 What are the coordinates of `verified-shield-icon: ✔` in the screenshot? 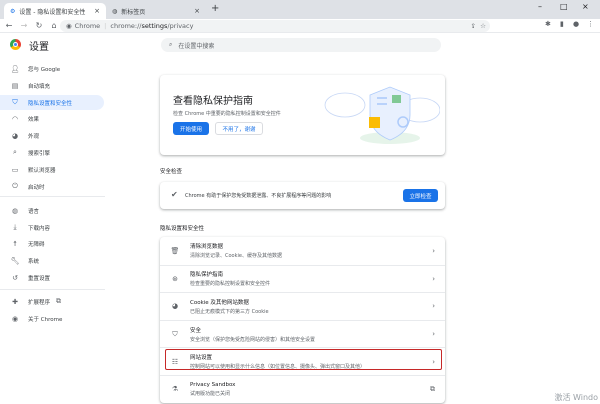 It's located at (174, 194).